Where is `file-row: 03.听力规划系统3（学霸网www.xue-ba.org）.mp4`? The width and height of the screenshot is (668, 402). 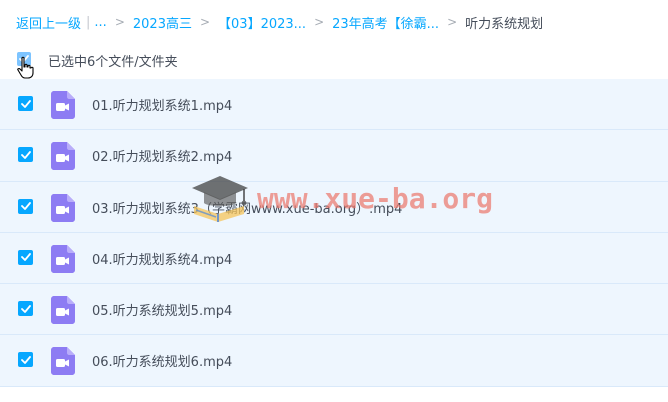 file-row: 03.听力规划系统3（学霸网www.xue-ba.org）.mp4 is located at coordinates (334, 207).